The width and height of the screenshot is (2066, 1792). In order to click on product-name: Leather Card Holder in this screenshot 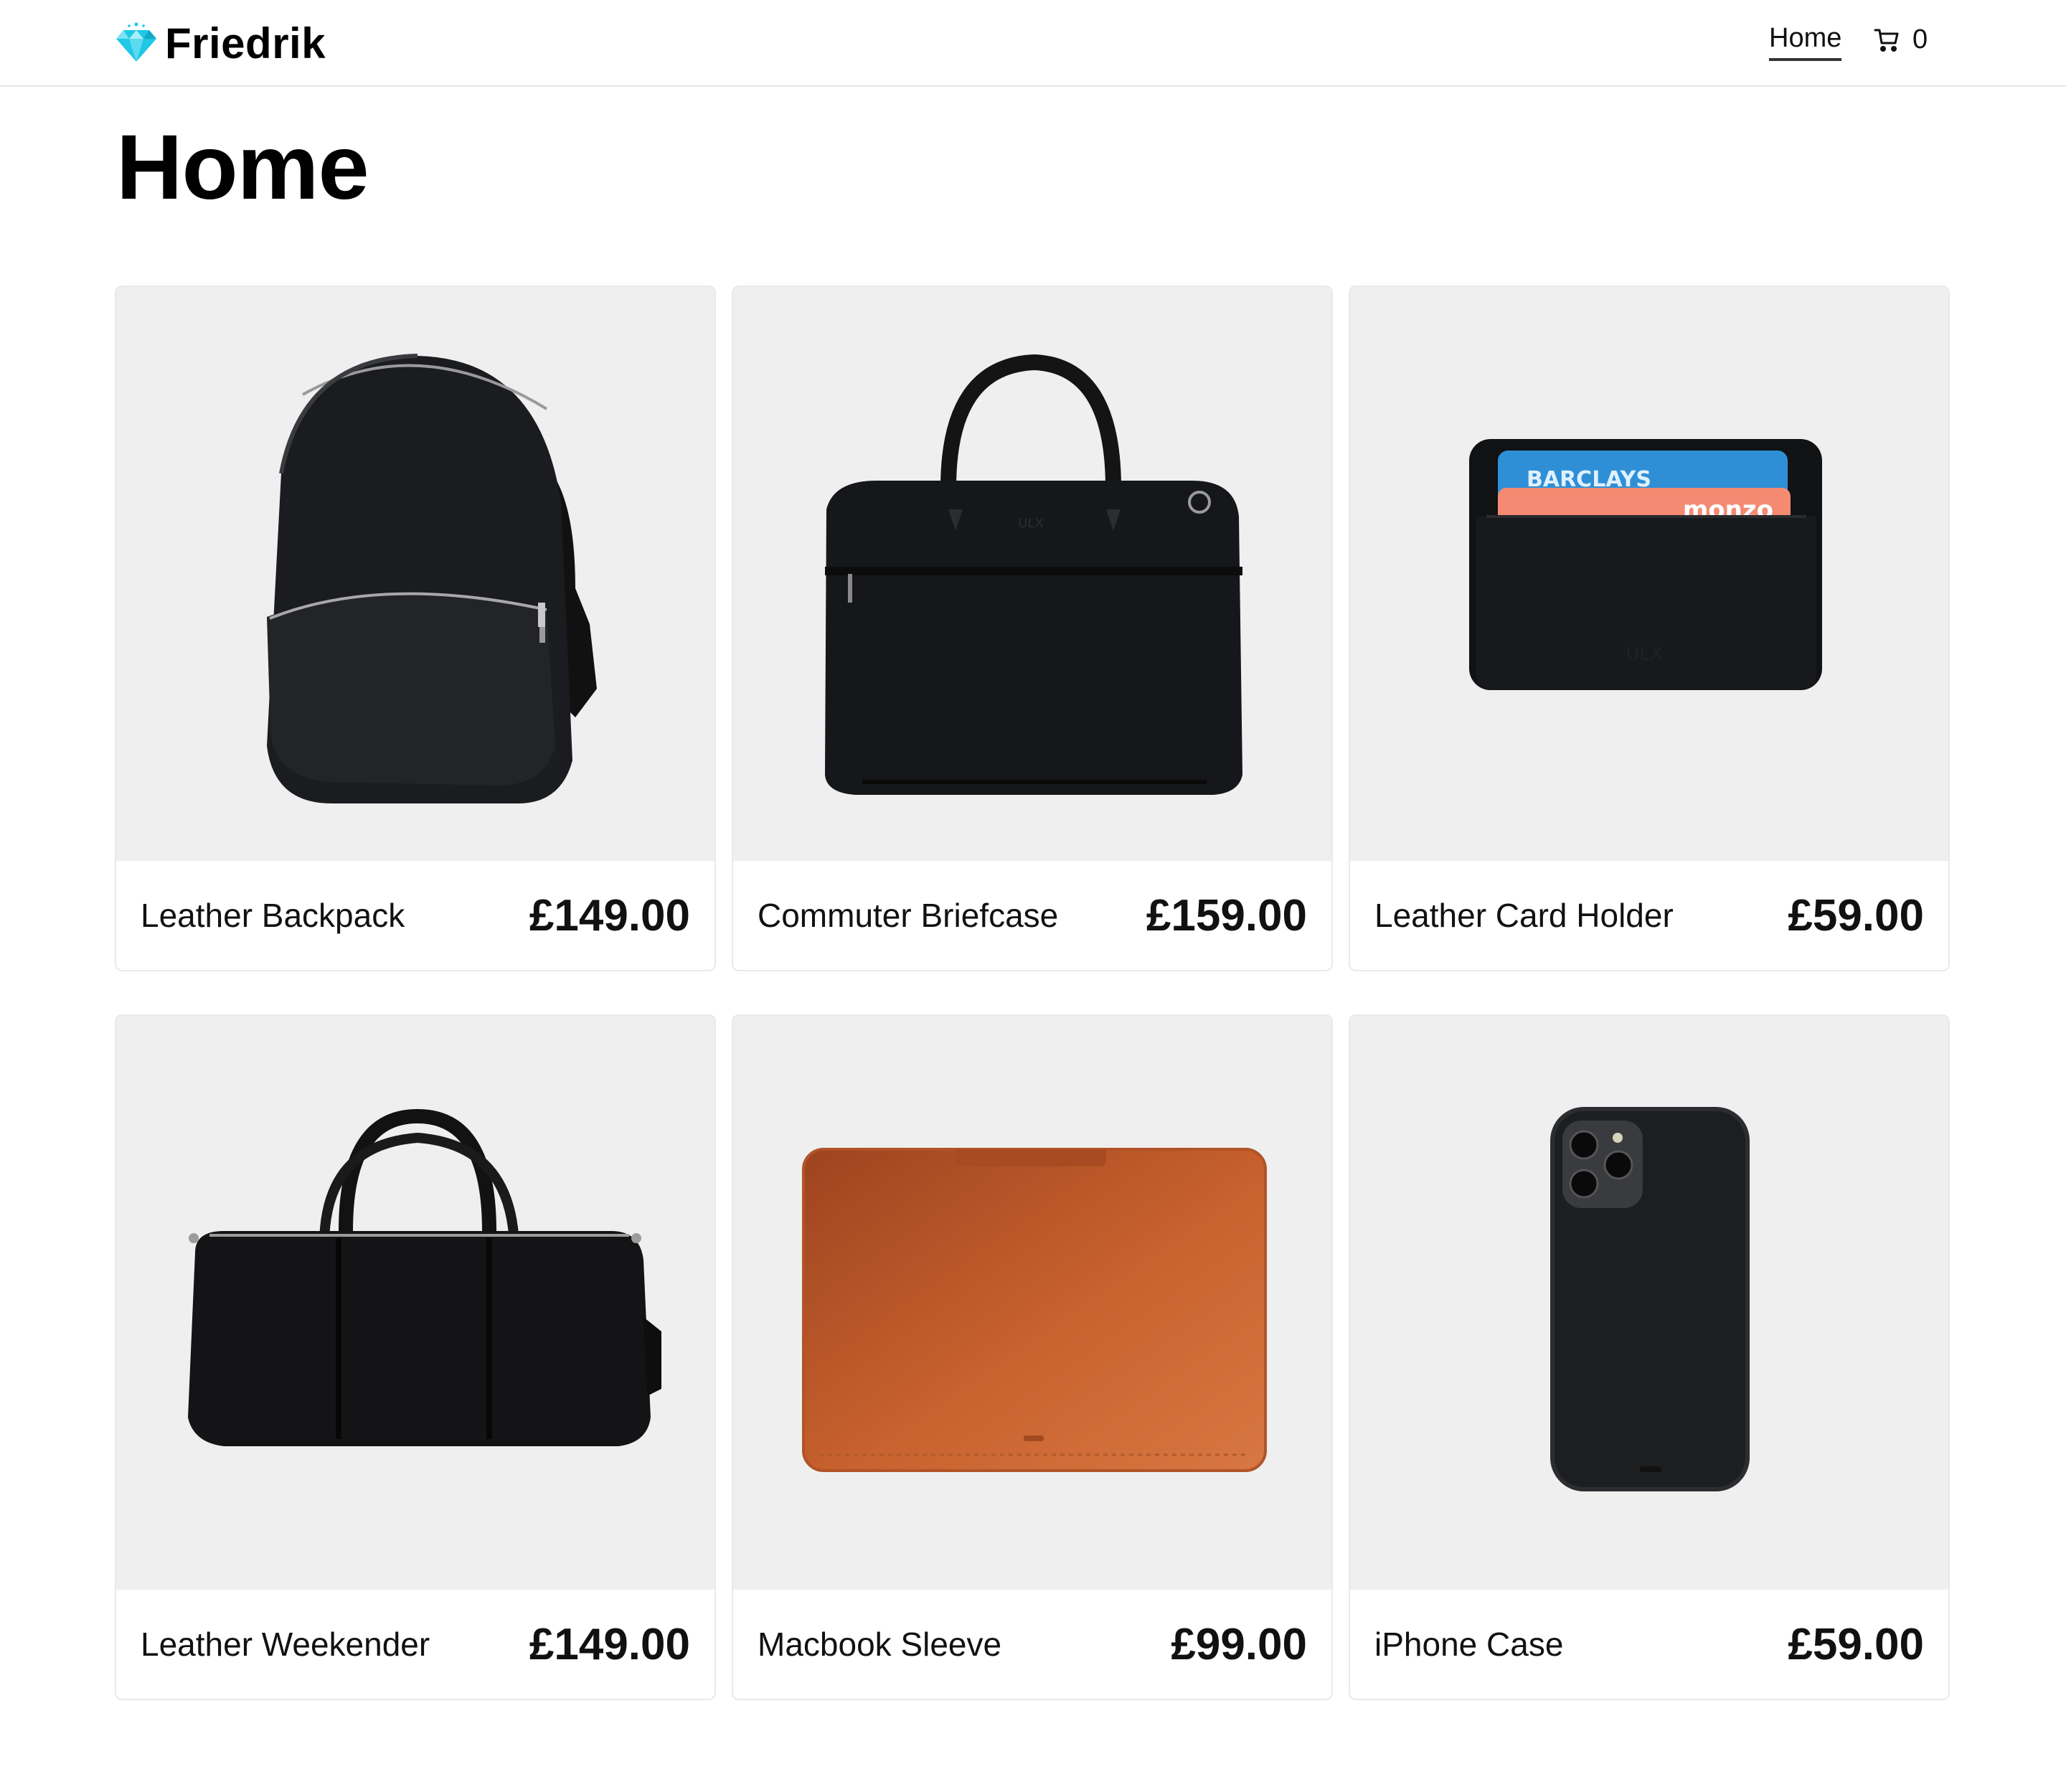, I will do `click(1524, 915)`.